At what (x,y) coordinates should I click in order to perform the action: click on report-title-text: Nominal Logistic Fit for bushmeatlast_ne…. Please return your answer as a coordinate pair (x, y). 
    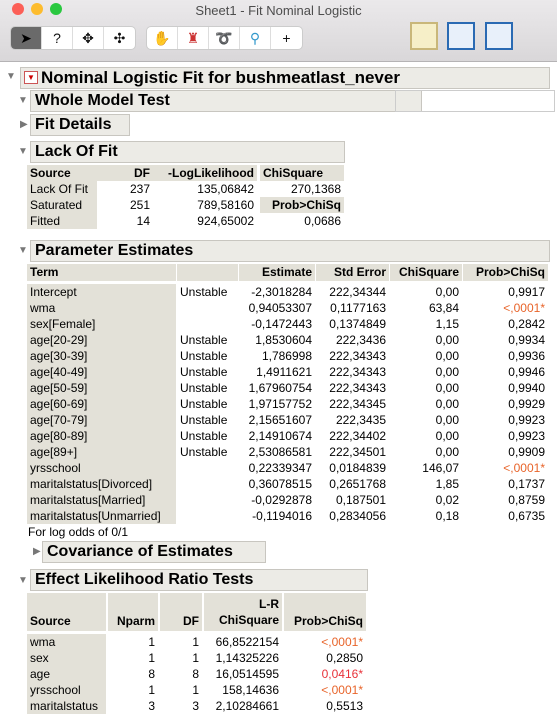
    Looking at the image, I should click on (220, 77).